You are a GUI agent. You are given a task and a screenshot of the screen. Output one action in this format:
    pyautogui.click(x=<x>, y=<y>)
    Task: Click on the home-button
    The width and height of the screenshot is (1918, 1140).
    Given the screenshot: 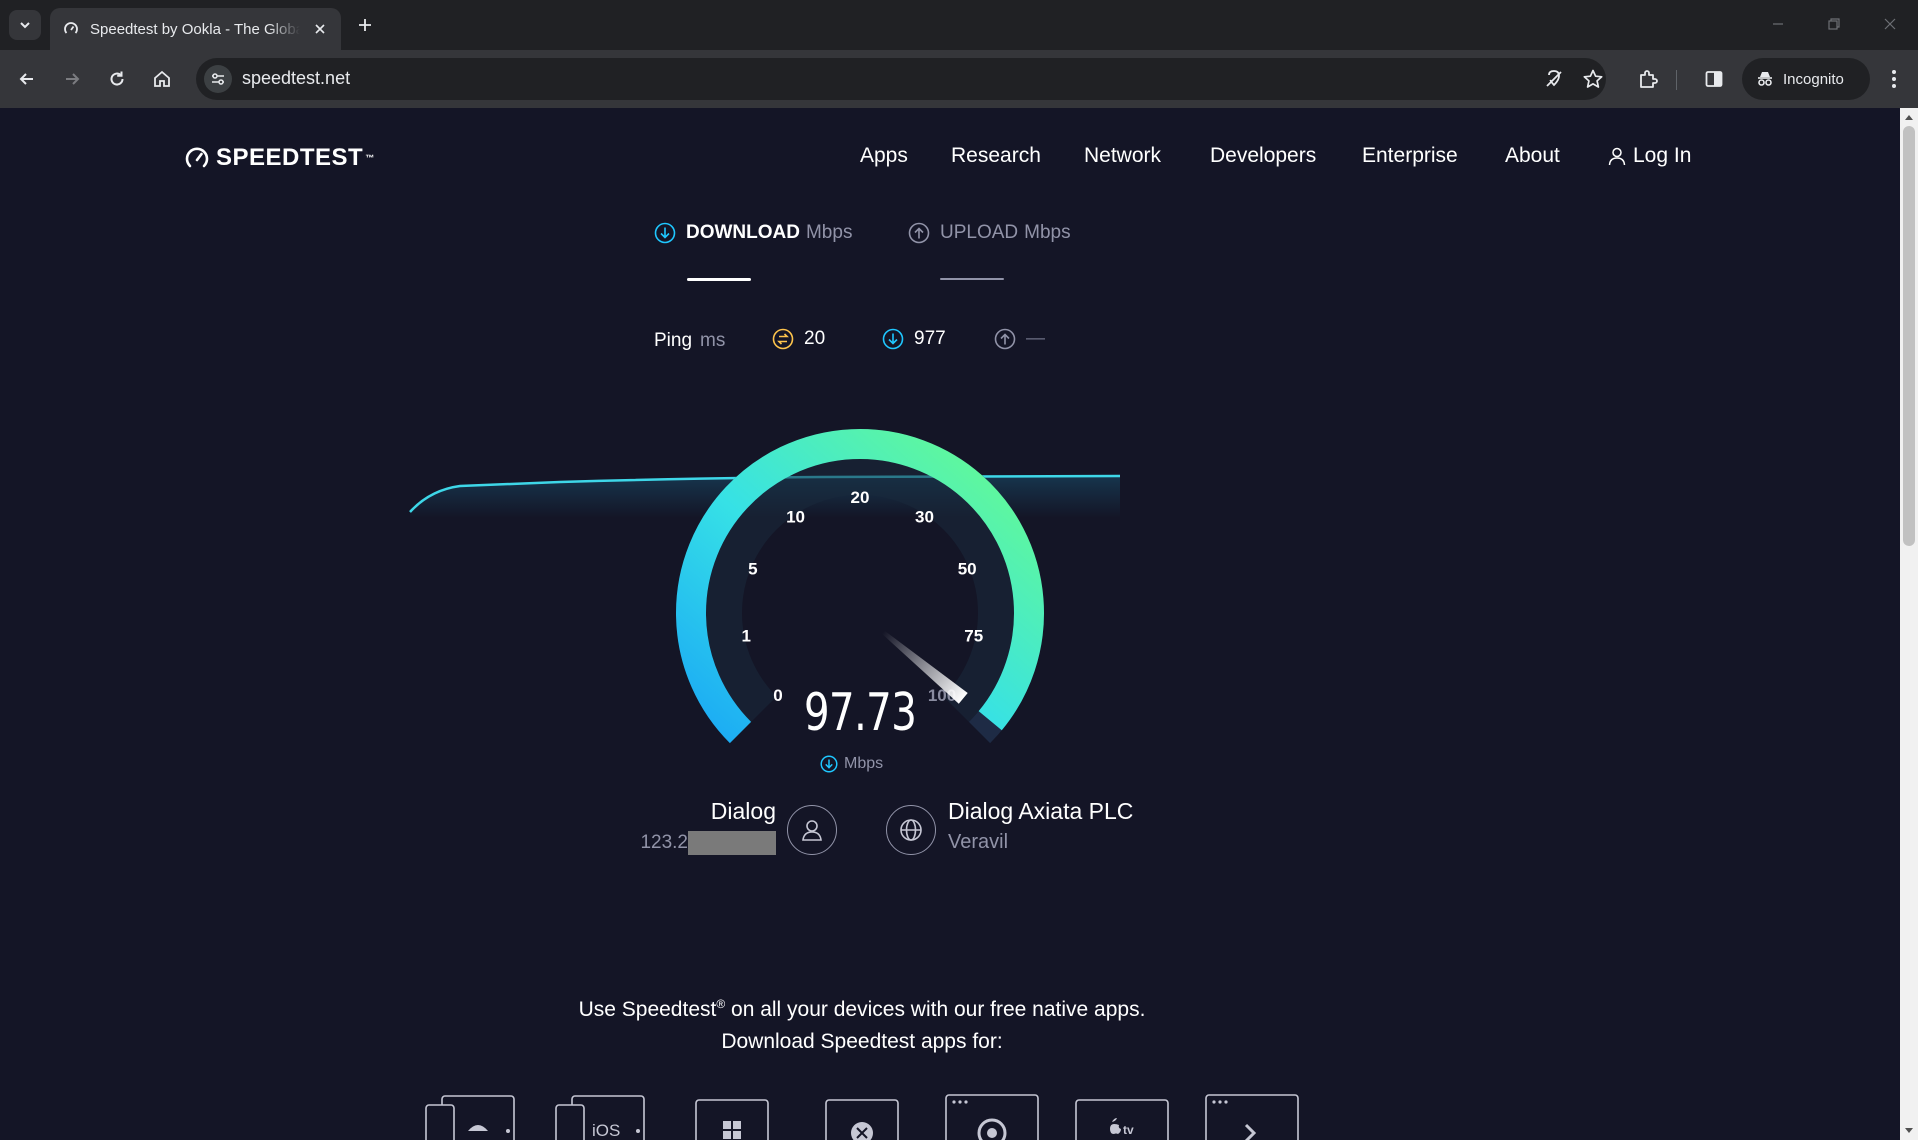 What is the action you would take?
    pyautogui.click(x=162, y=79)
    